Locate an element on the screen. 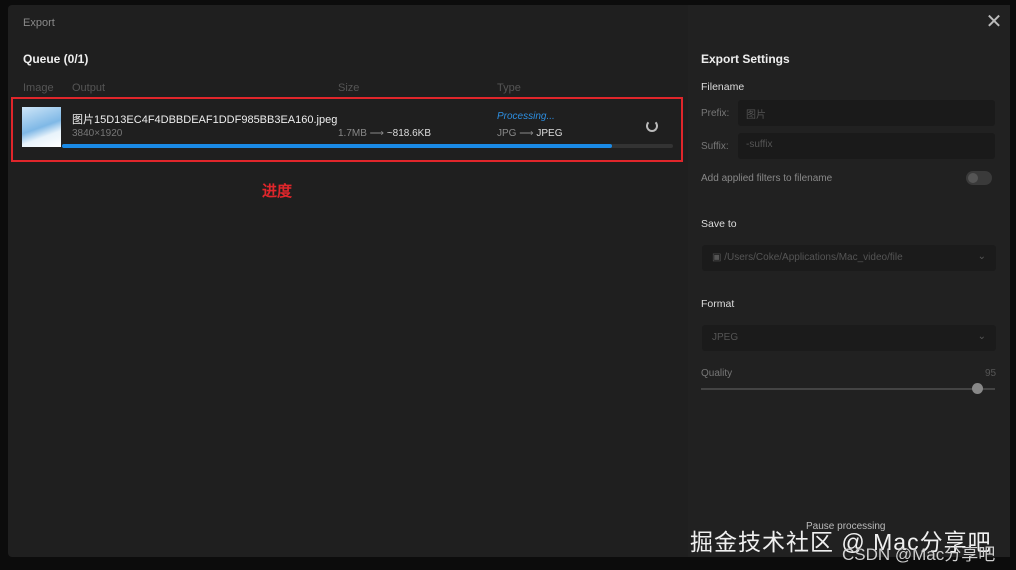 The width and height of the screenshot is (1016, 570). progress-fill is located at coordinates (337, 146).